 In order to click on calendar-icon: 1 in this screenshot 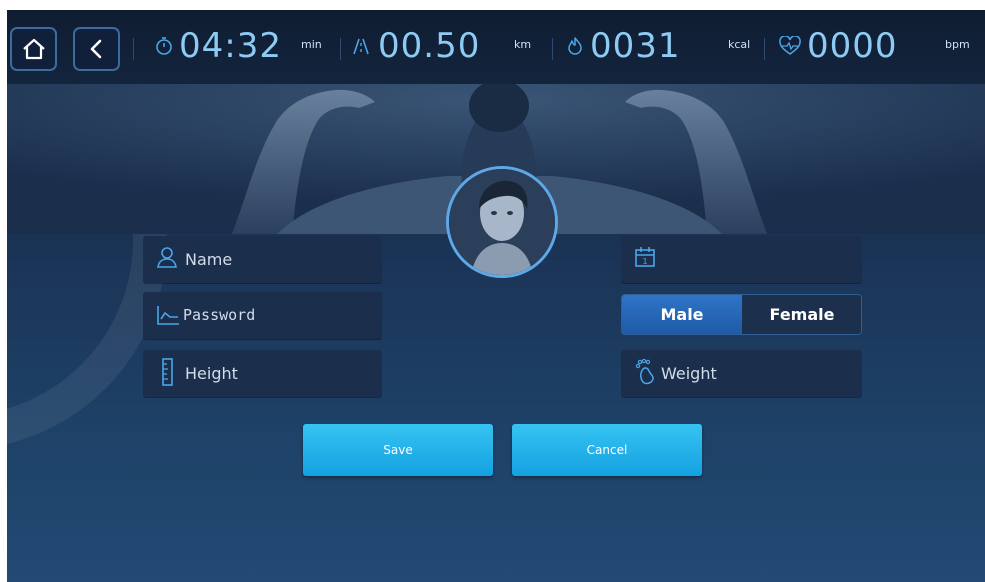, I will do `click(645, 257)`.